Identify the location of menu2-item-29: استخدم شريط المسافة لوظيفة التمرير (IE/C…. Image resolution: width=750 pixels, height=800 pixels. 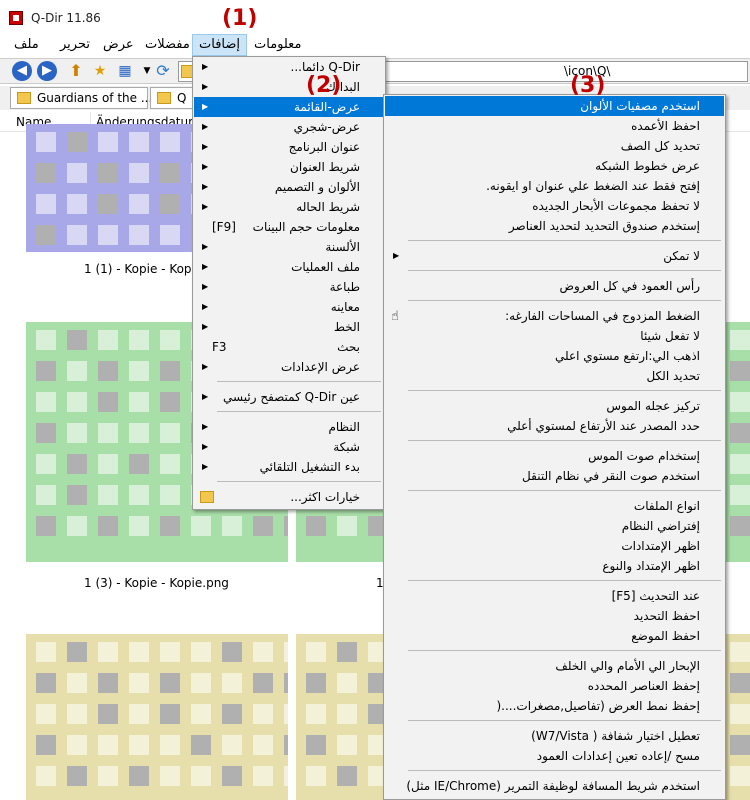
(554, 786).